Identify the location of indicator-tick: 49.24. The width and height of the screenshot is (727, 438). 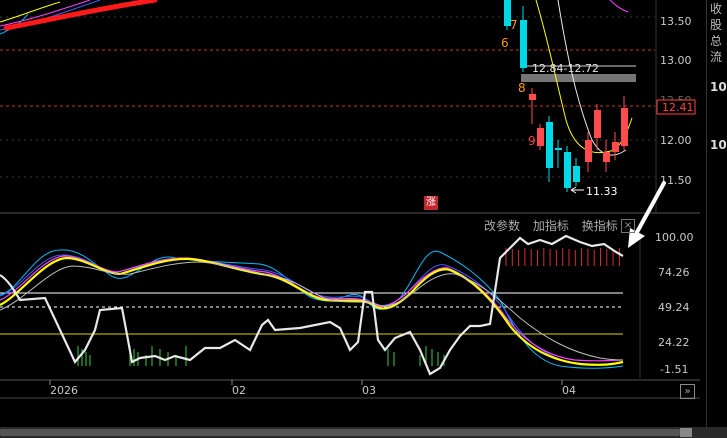
(674, 307).